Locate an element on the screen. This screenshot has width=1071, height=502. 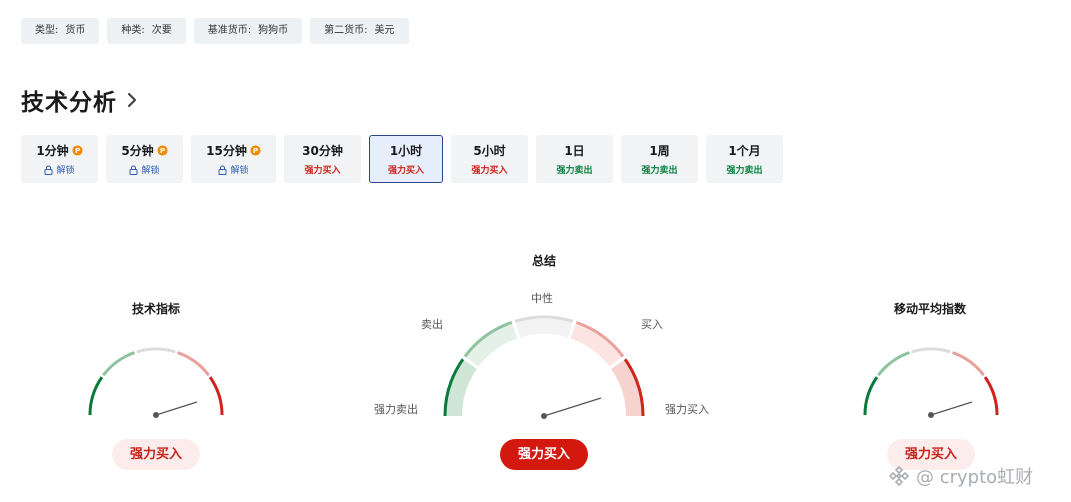
moving-averages-gauge-title: 移动平均指数 is located at coordinates (929, 309).